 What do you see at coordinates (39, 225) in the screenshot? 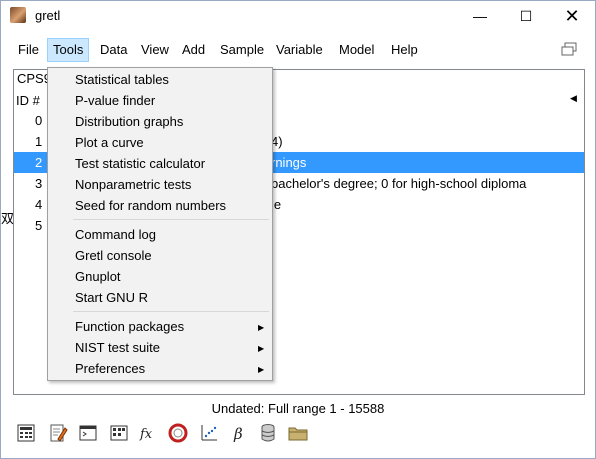
I see `row-id: 5` at bounding box center [39, 225].